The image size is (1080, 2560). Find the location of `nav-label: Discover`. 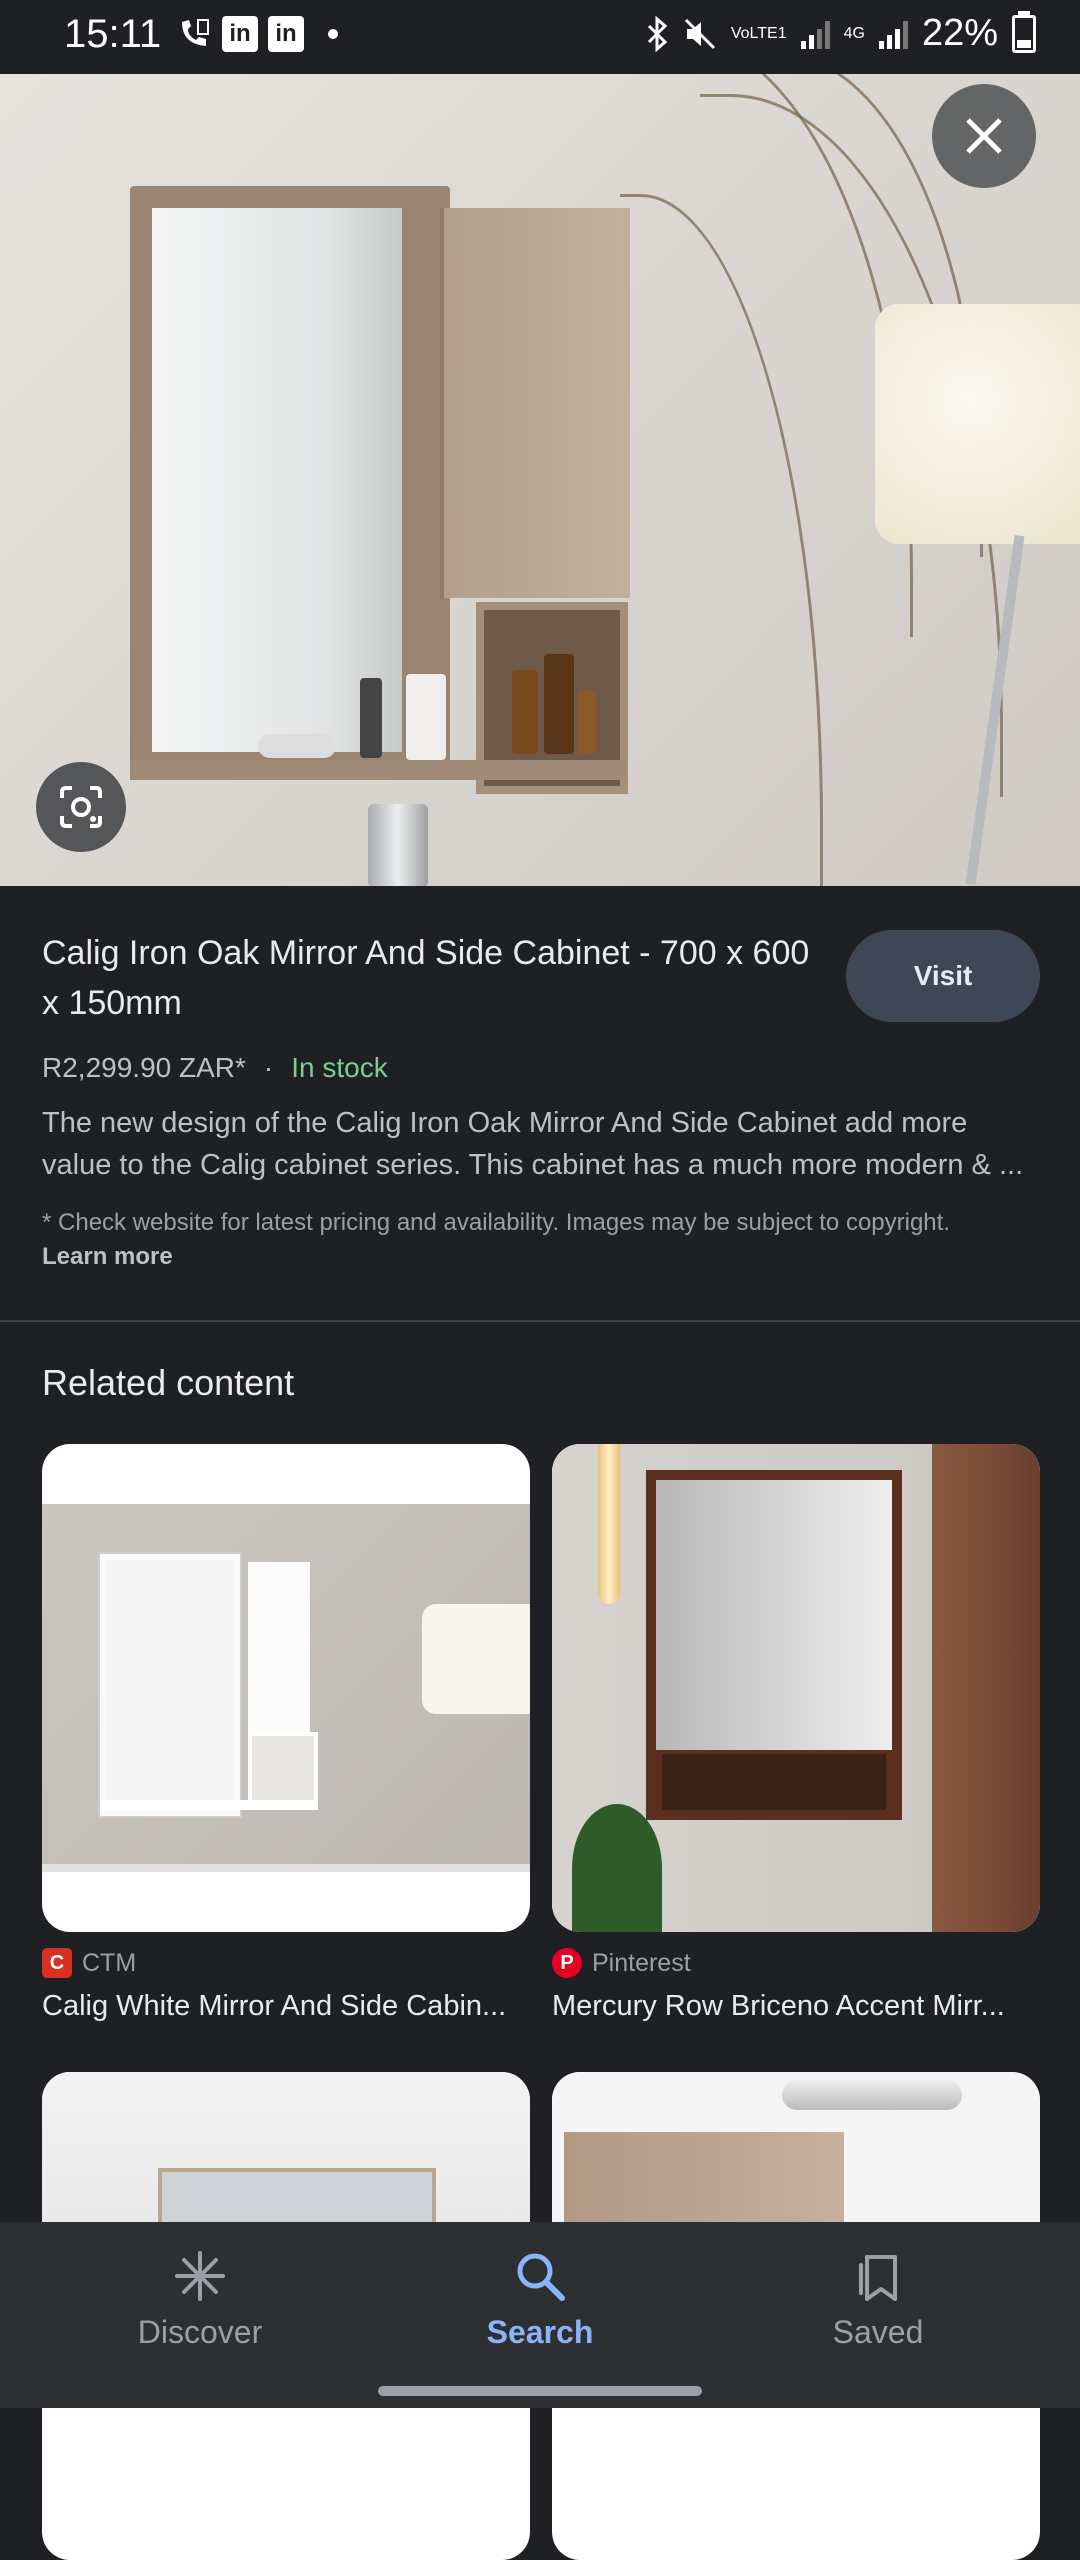

nav-label: Discover is located at coordinates (200, 2332).